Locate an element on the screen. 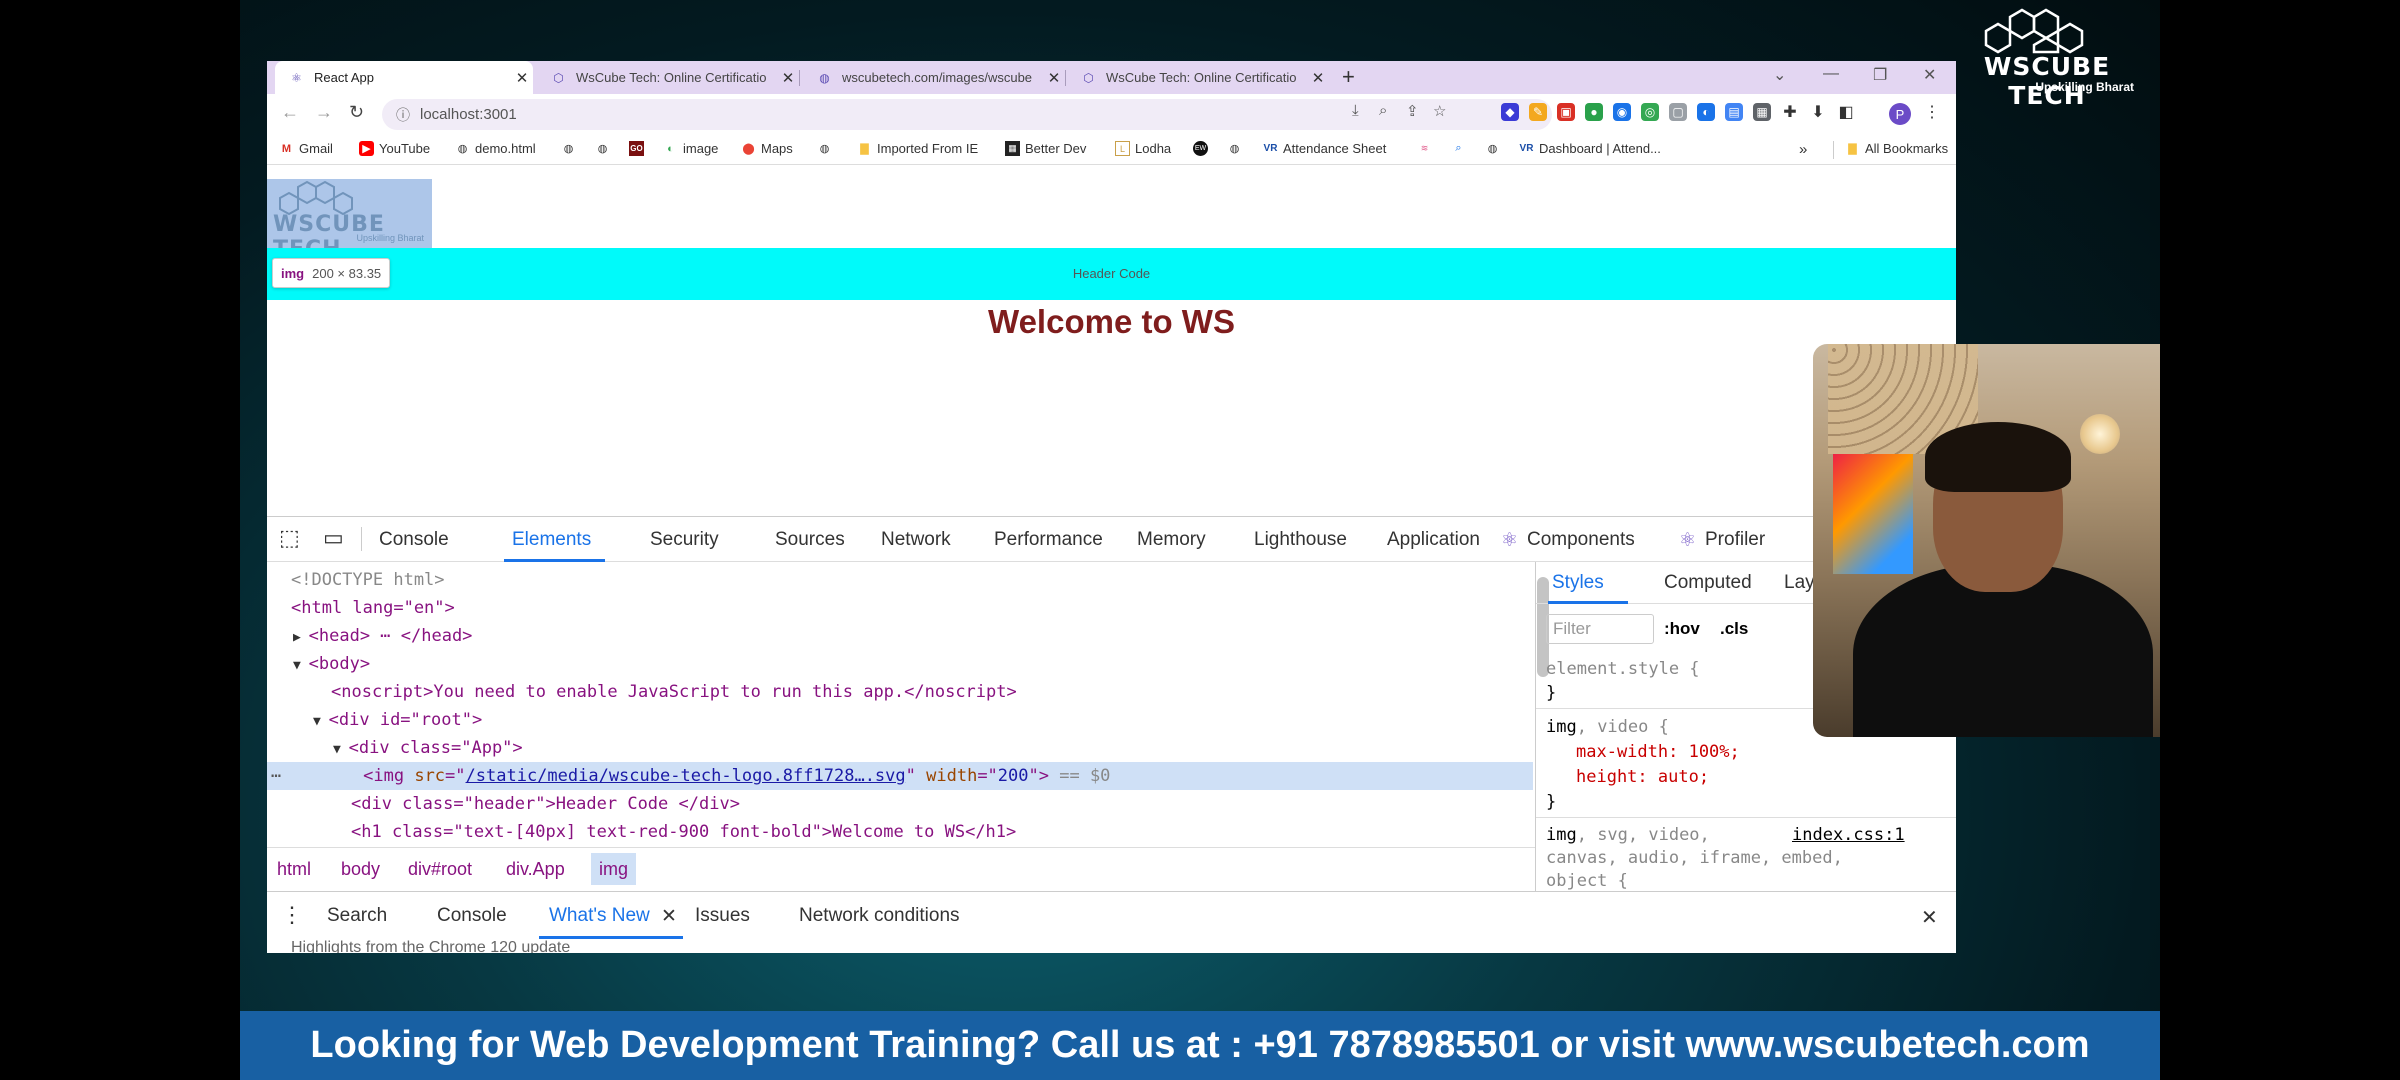 The image size is (2400, 1080). tab-styles: Styles is located at coordinates (1578, 583).